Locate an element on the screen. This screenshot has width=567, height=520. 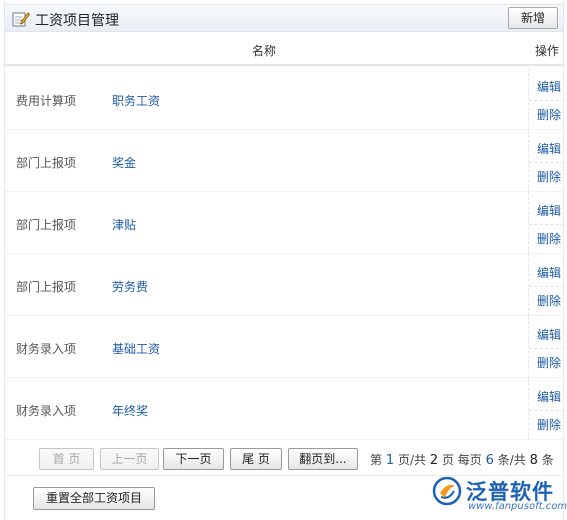
table-header: 名称 操作 is located at coordinates (284, 51).